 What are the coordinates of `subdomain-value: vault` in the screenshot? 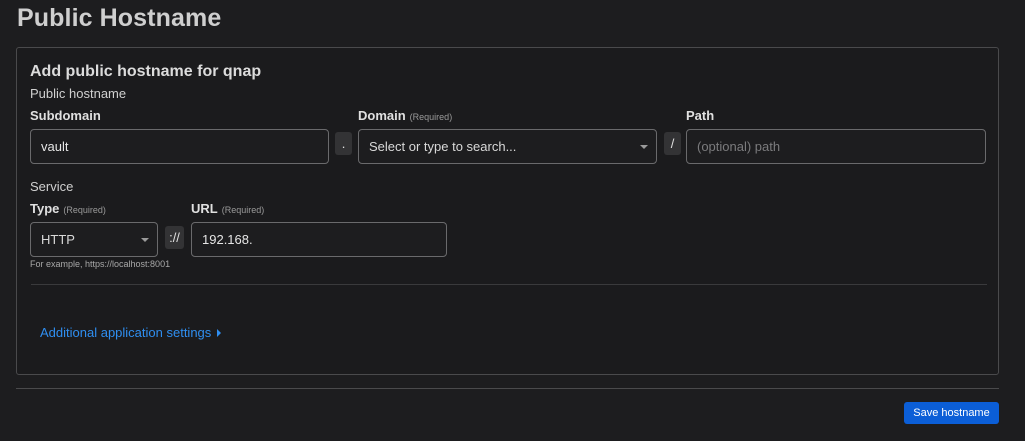 It's located at (55, 146).